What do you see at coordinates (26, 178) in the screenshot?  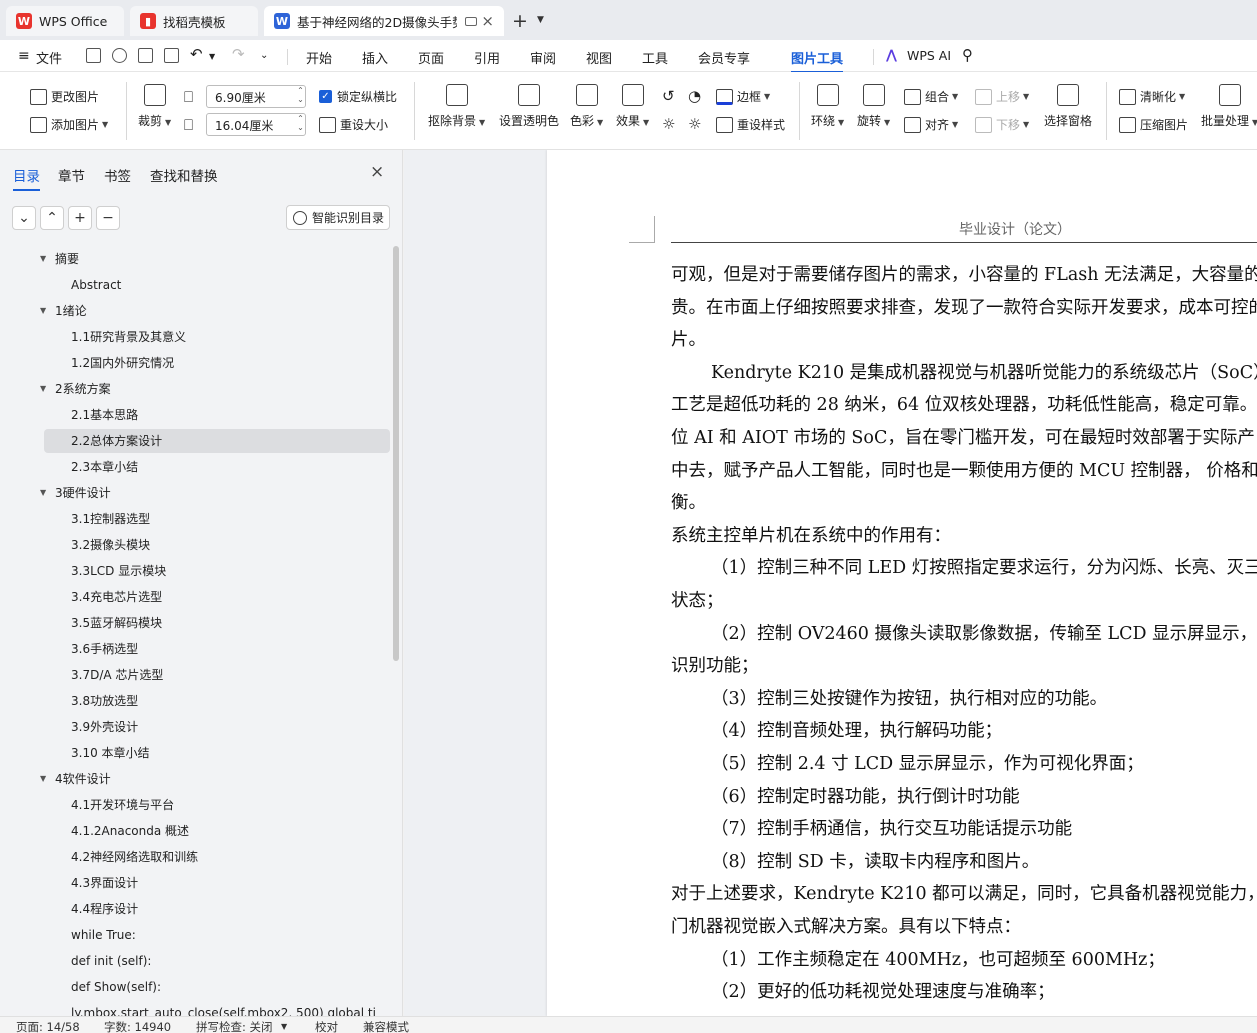 I see `tab-toc: 目录` at bounding box center [26, 178].